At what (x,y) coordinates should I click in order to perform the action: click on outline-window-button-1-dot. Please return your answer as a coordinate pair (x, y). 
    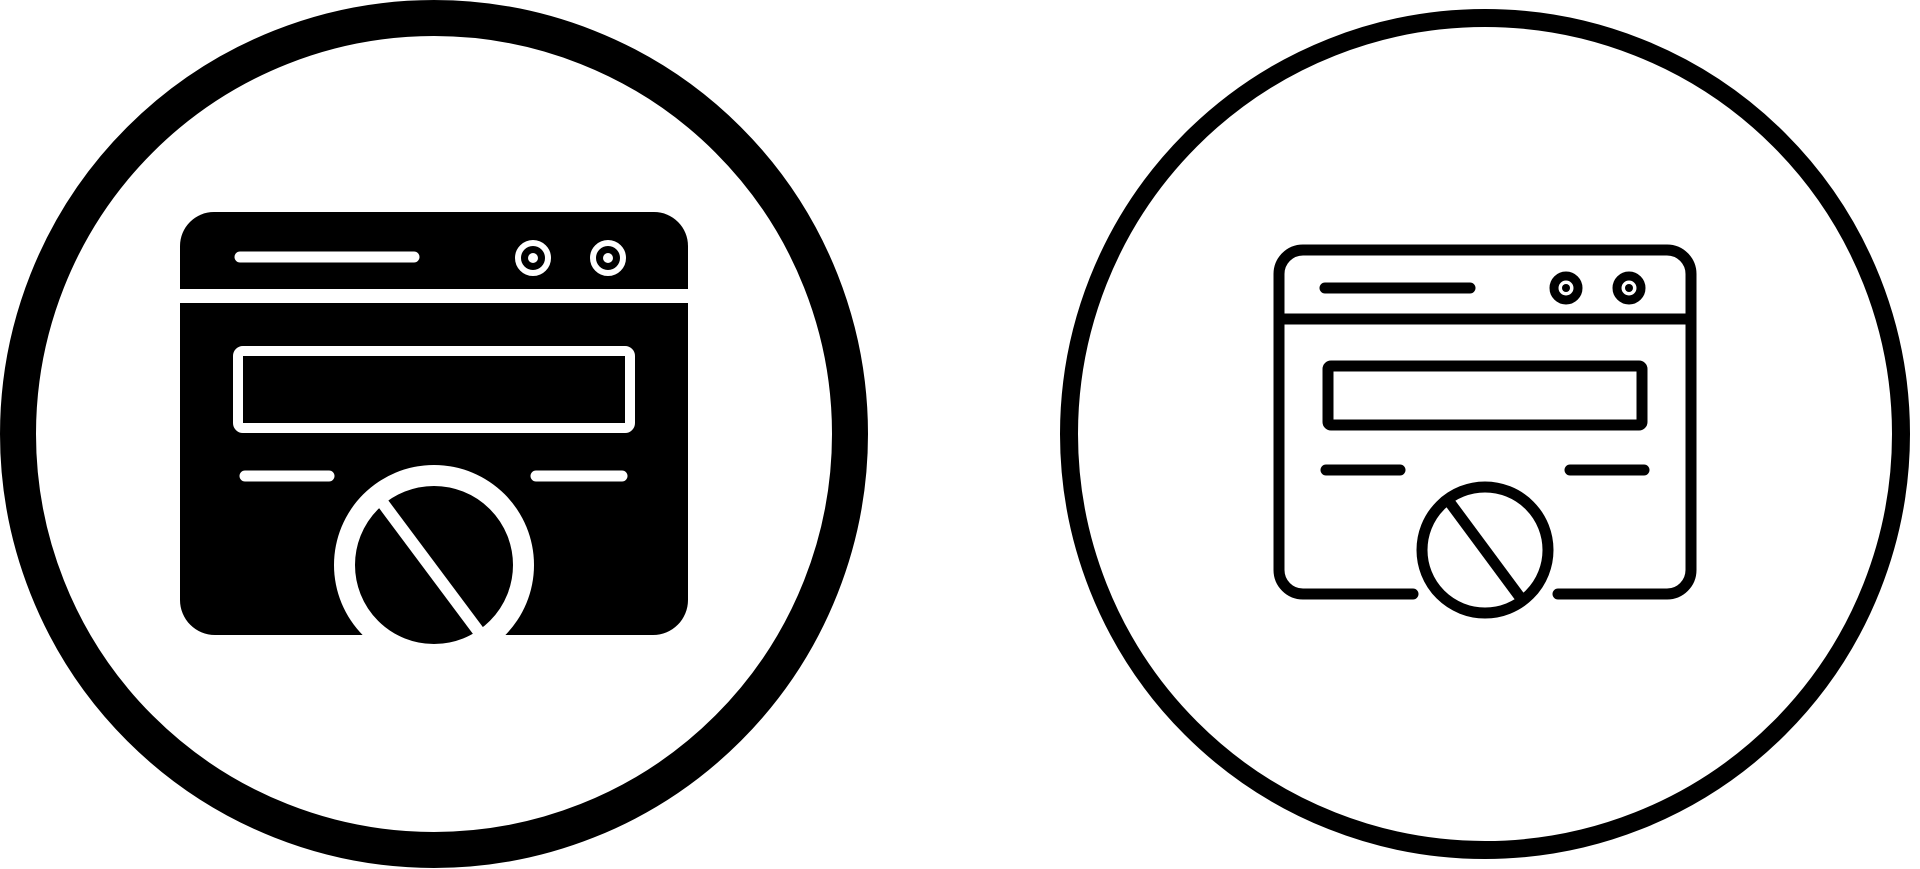
    Looking at the image, I should click on (1566, 288).